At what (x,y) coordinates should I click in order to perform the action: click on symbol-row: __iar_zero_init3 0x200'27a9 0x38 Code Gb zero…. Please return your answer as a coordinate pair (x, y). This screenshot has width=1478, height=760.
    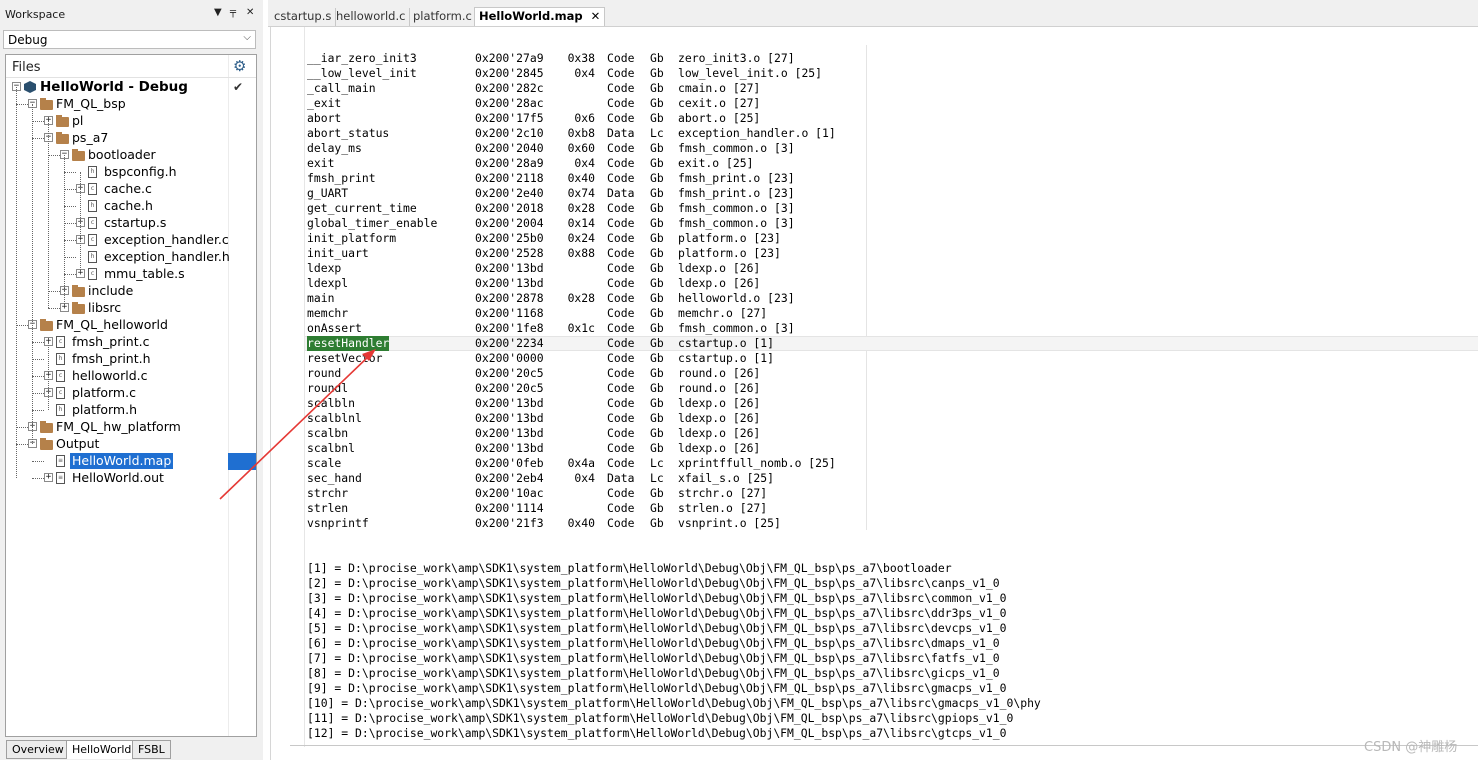
    Looking at the image, I should click on (607, 58).